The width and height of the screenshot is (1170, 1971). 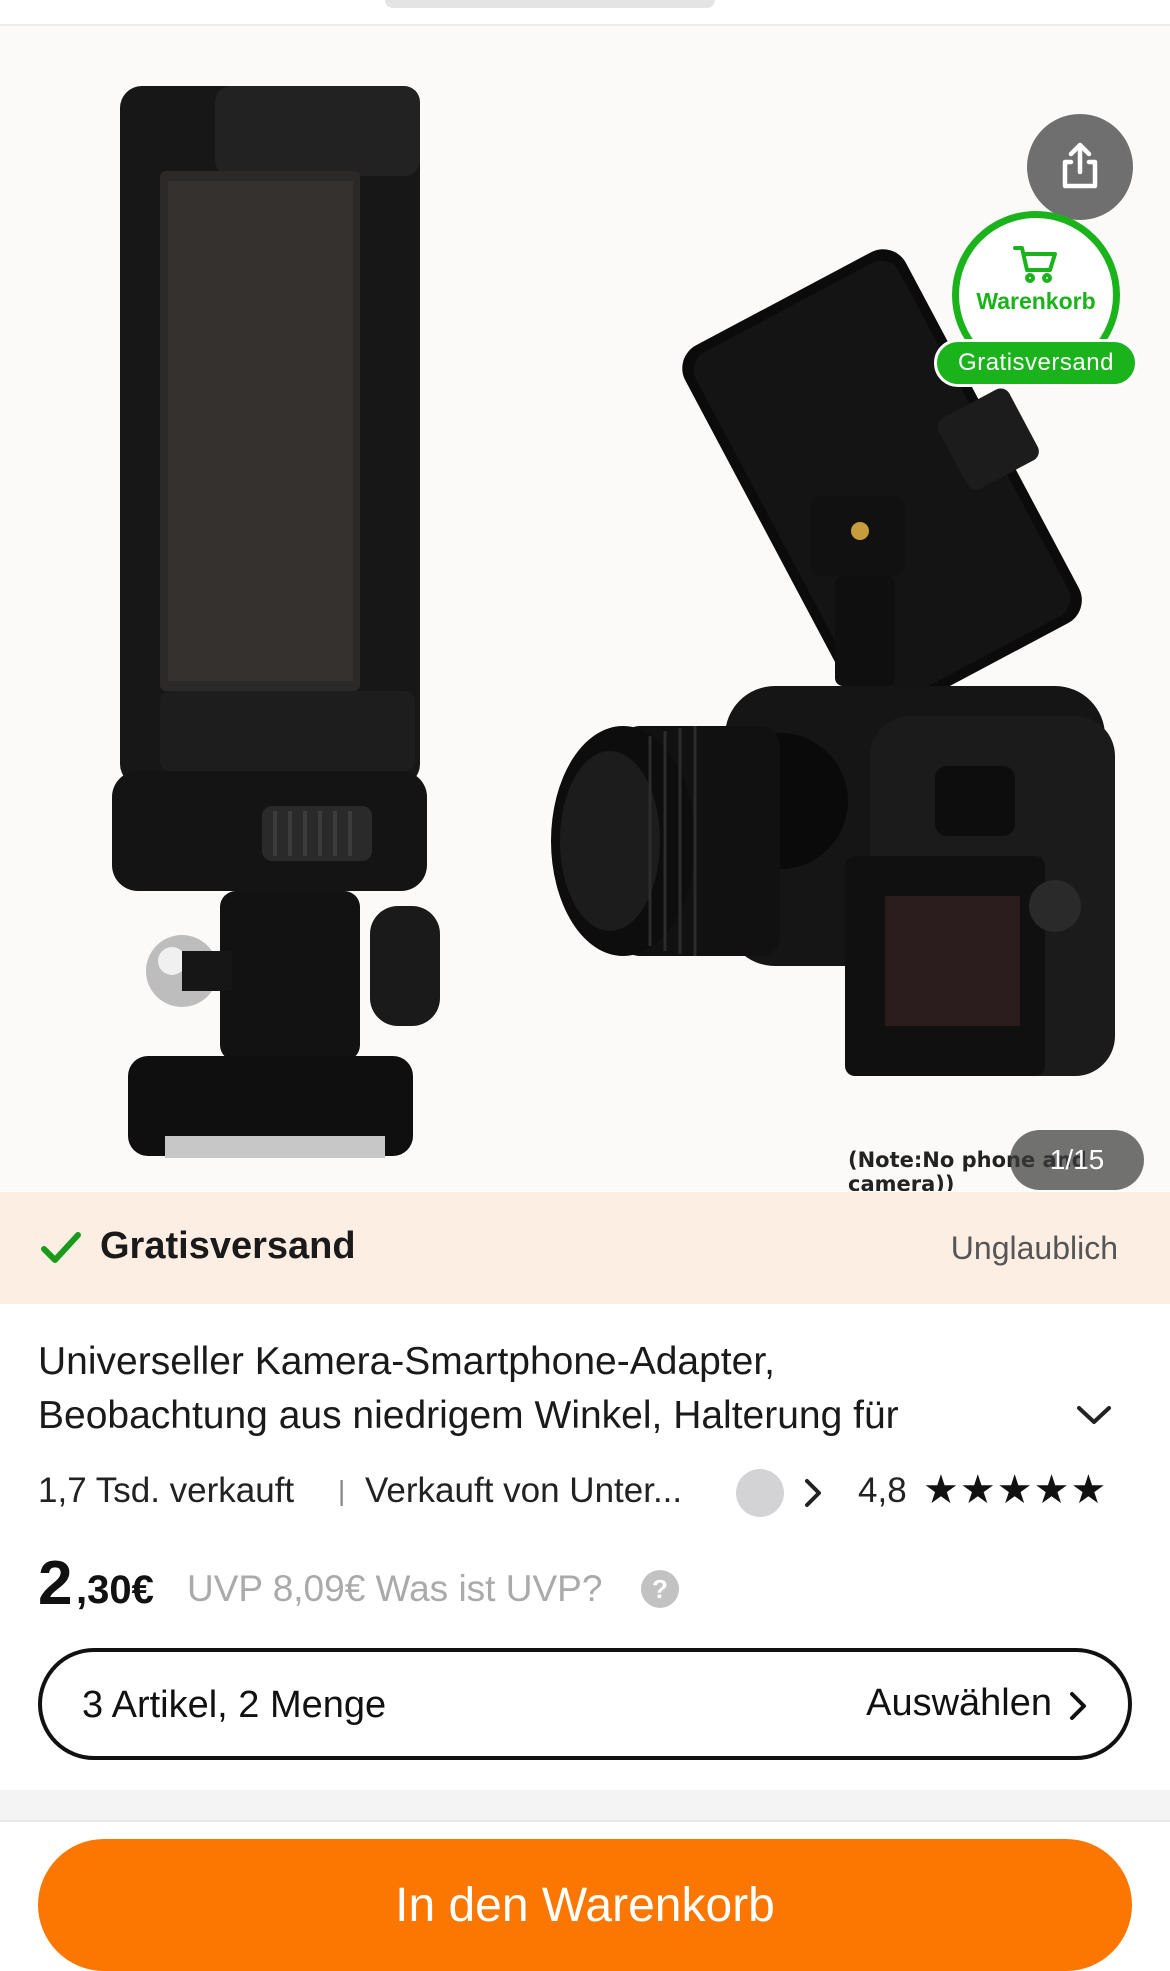 I want to click on image-counter: 1/15, so click(x=1077, y=1160).